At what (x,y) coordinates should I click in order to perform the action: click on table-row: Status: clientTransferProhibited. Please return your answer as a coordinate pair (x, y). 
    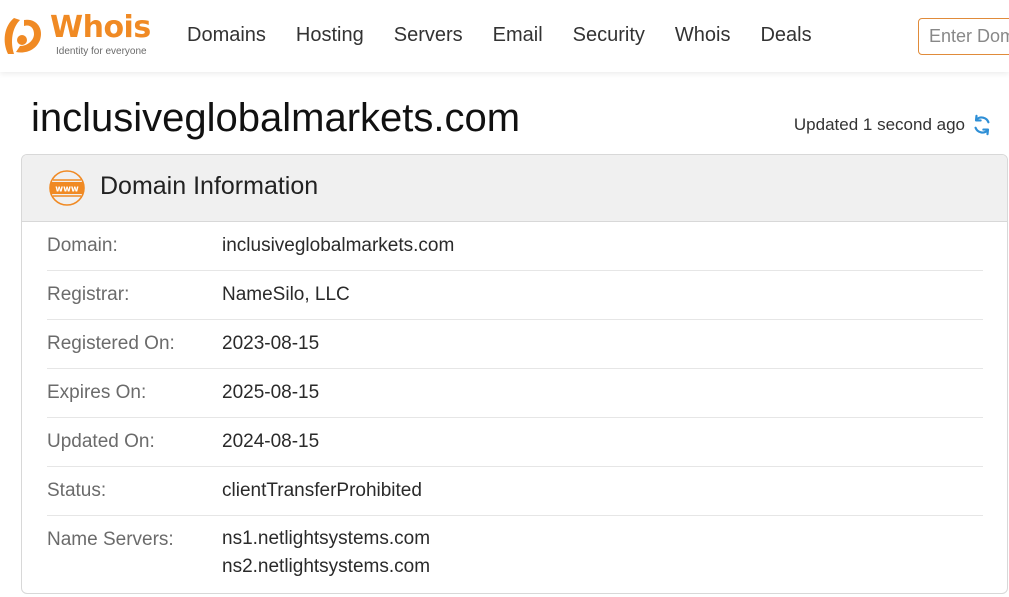
    Looking at the image, I should click on (515, 491).